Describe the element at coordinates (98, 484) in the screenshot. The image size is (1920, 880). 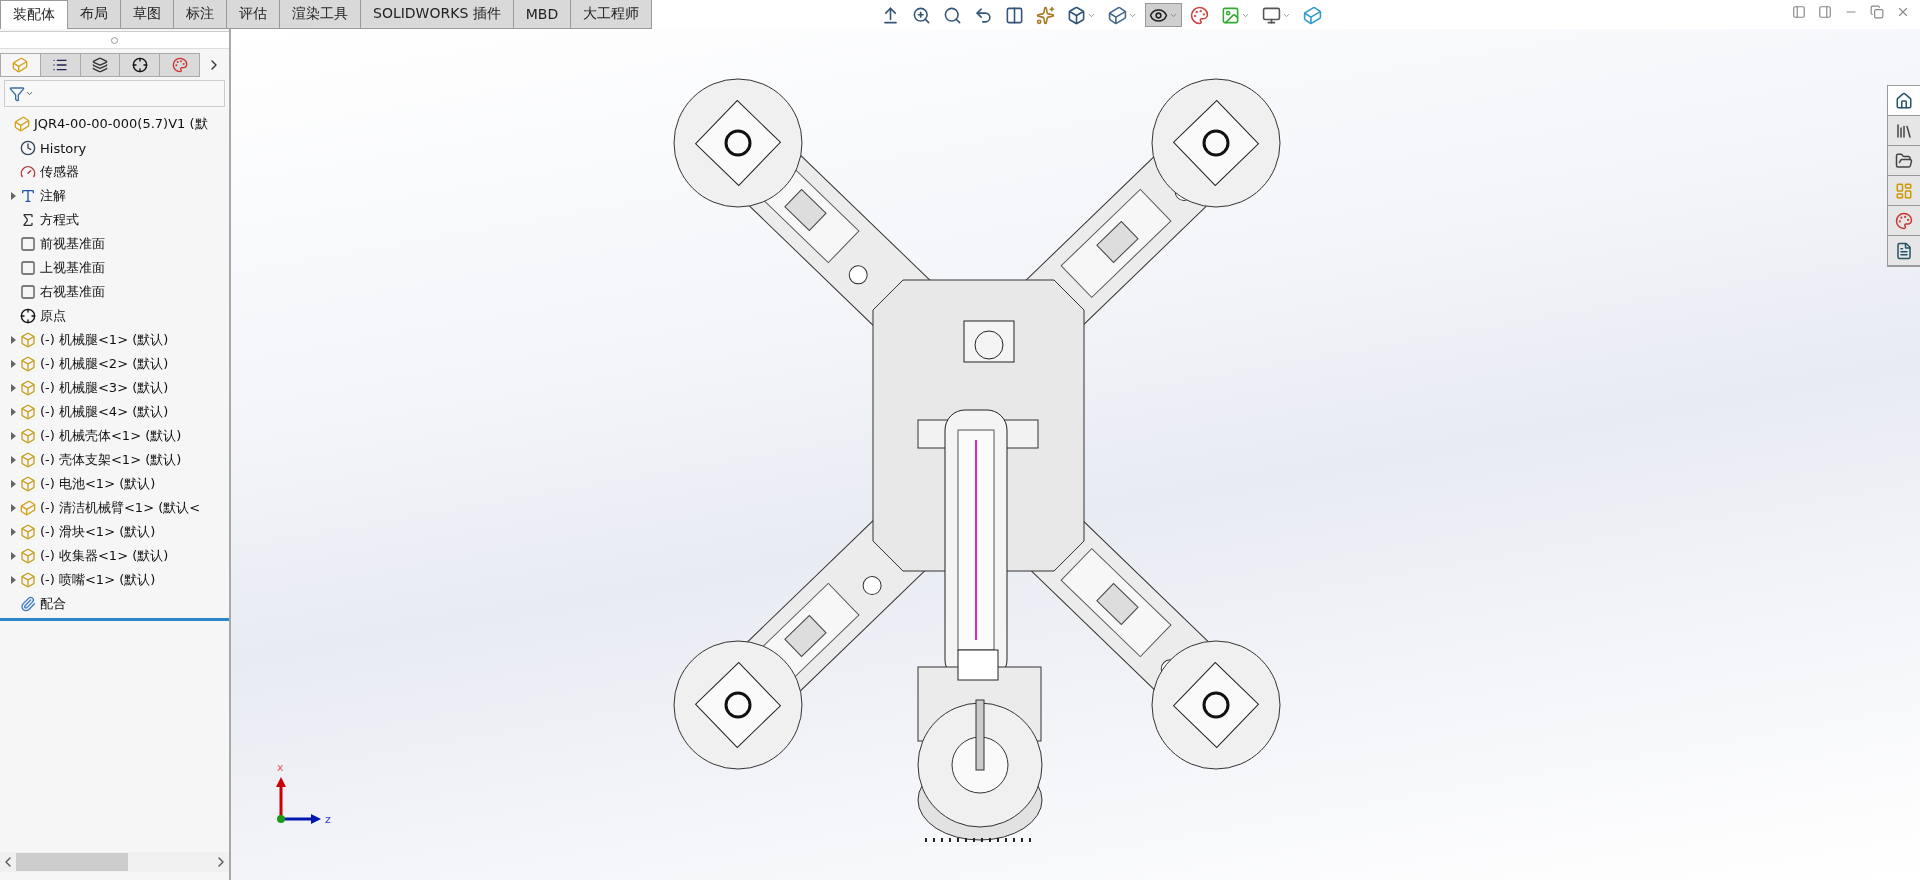
I see `tree-item: (-) 电池<1> (默认)` at that location.